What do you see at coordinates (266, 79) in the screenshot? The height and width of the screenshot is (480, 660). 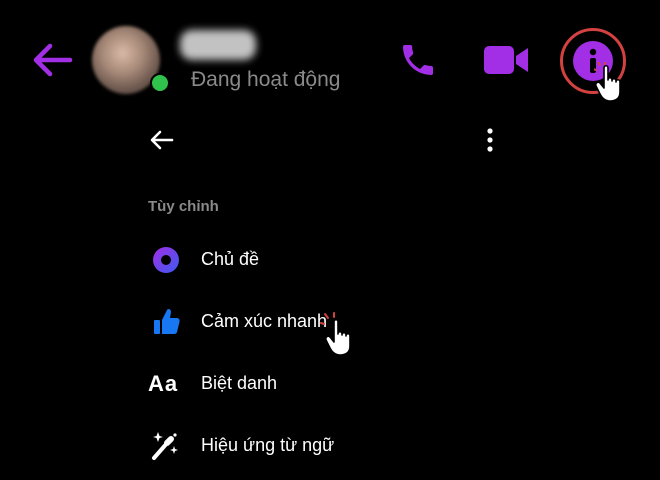 I see `active-status-text: Đang hoạt động` at bounding box center [266, 79].